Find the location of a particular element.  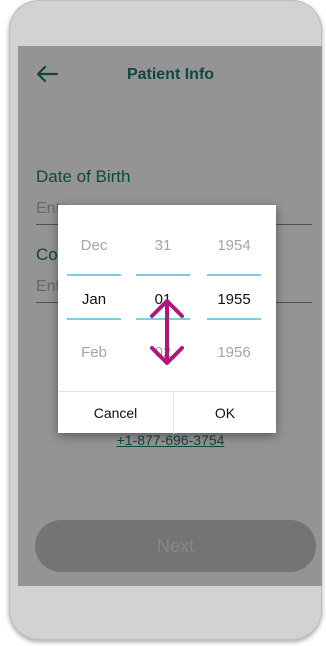

year-prev: 1954 is located at coordinates (234, 245).